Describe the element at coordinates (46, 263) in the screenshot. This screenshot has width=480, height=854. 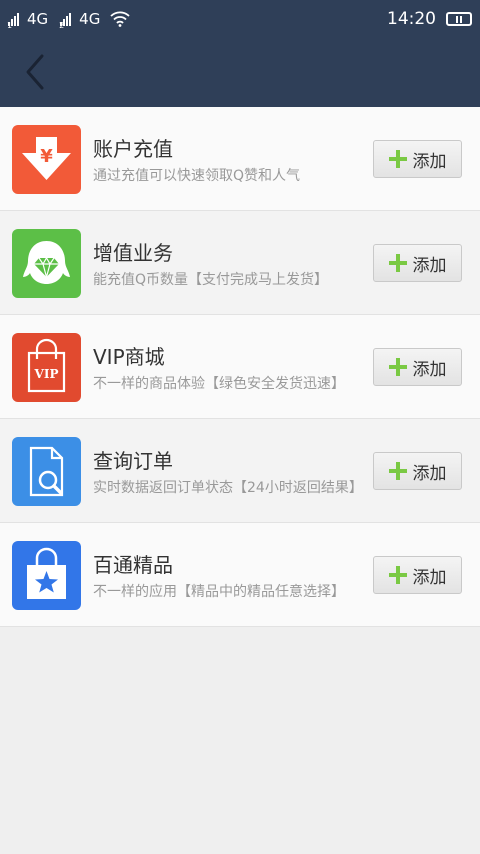
I see `penguin-diamond-icon` at that location.